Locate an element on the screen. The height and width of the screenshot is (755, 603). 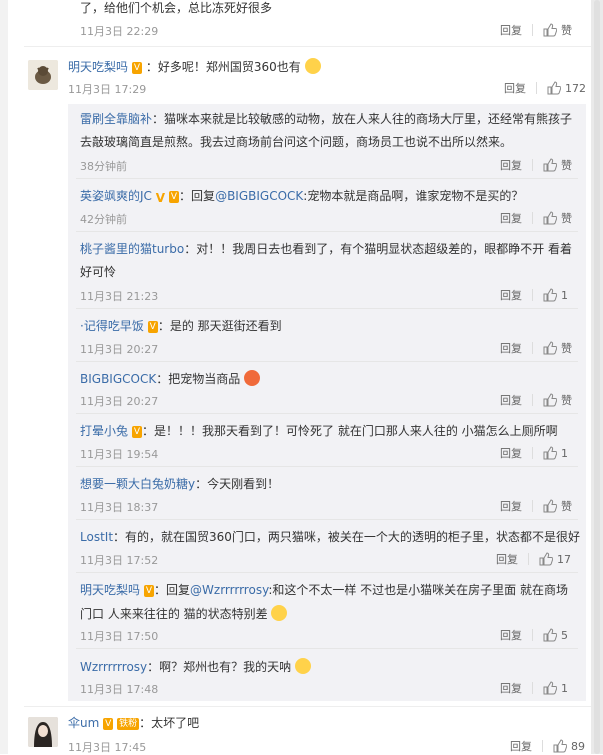
timestamp: 11月3日 19:54 is located at coordinates (119, 454).